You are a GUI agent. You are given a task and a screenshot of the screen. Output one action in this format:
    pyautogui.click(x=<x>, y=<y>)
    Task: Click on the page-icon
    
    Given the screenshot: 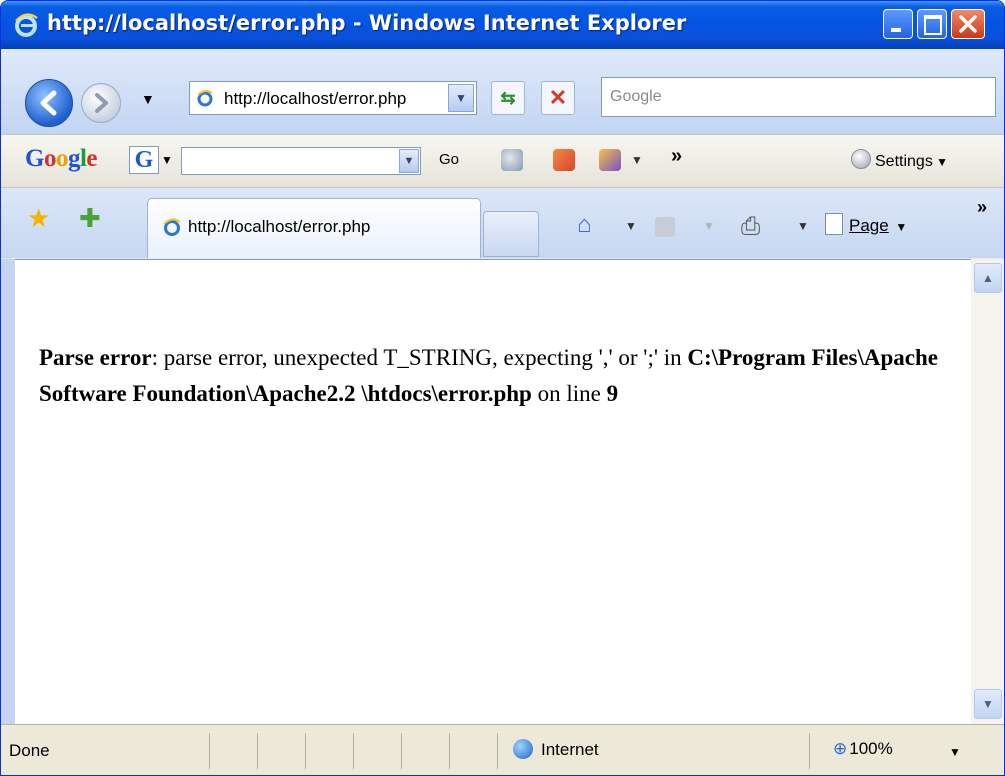 What is the action you would take?
    pyautogui.click(x=834, y=224)
    